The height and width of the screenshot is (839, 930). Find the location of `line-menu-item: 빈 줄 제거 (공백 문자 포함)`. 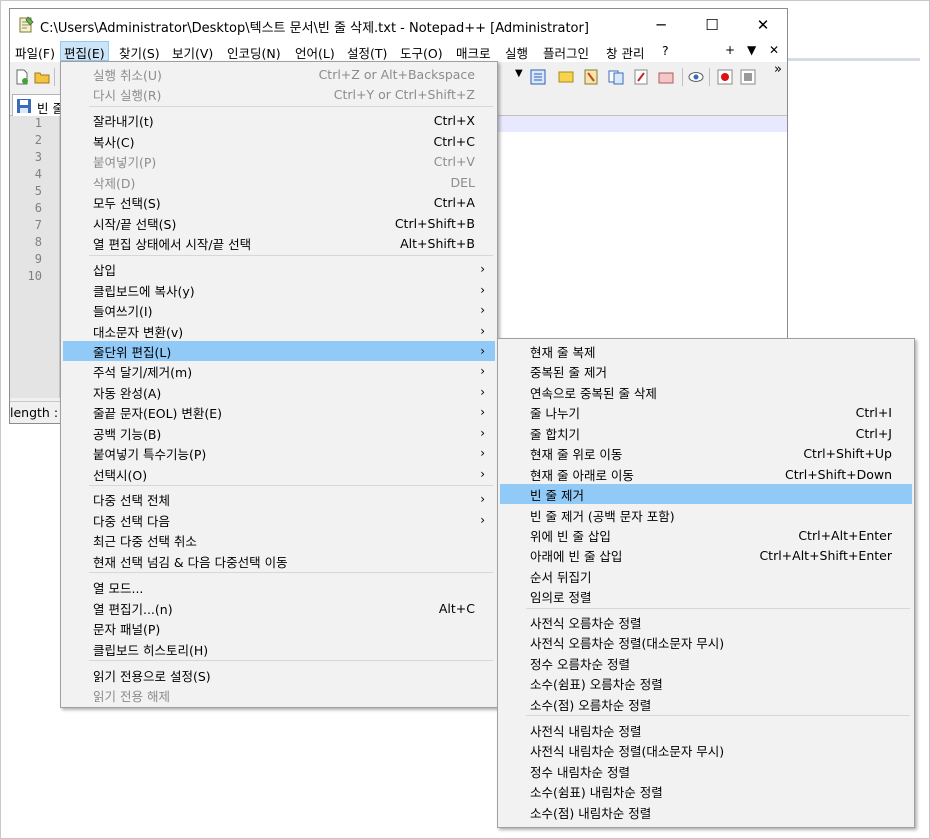

line-menu-item: 빈 줄 제거 (공백 문자 포함) is located at coordinates (706, 515).